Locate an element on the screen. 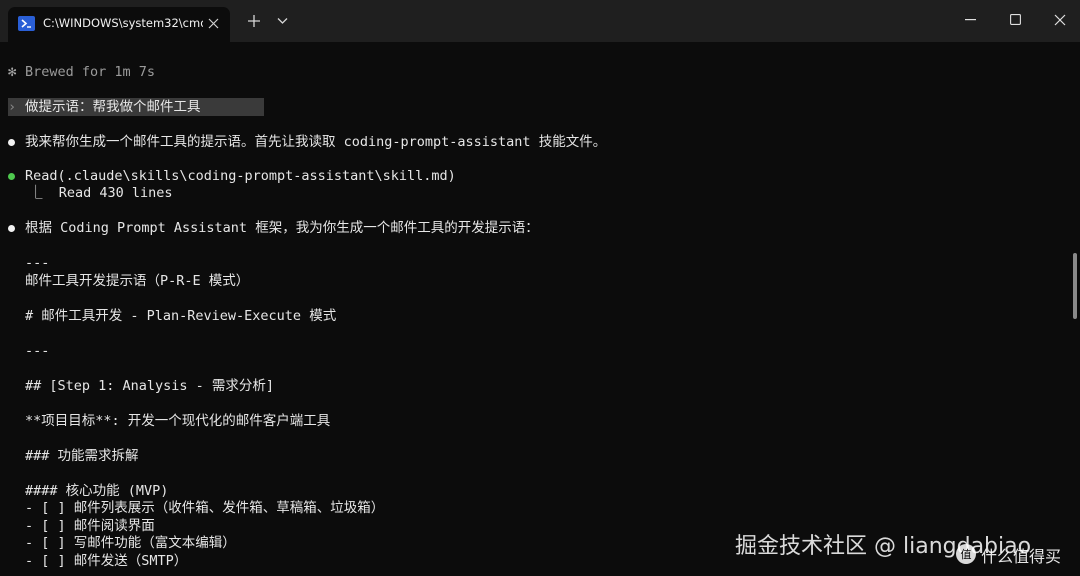 Image resolution: width=1080 pixels, height=576 pixels. close-icon is located at coordinates (1060, 20).